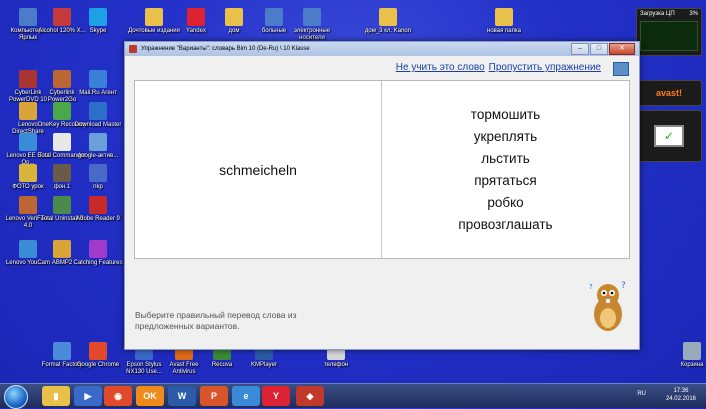 This screenshot has height=409, width=706. I want to click on desktop-icon-label: KMPlayer, so click(263, 365).